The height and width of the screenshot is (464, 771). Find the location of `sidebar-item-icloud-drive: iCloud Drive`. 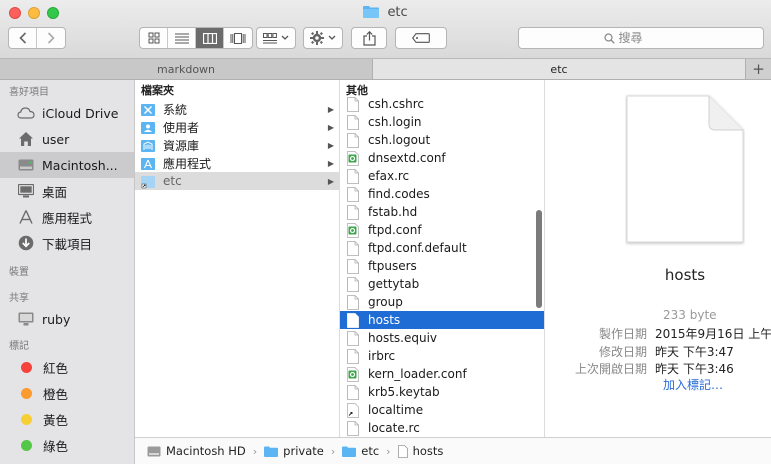

sidebar-item-icloud-drive: iCloud Drive is located at coordinates (67, 113).